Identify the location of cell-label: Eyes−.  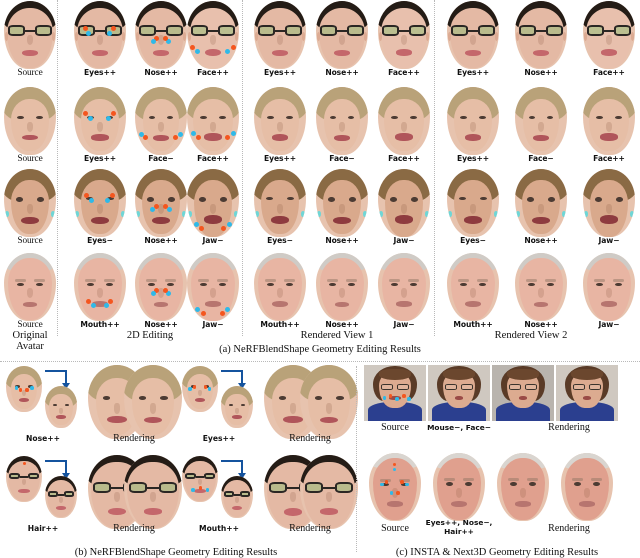
(280, 240).